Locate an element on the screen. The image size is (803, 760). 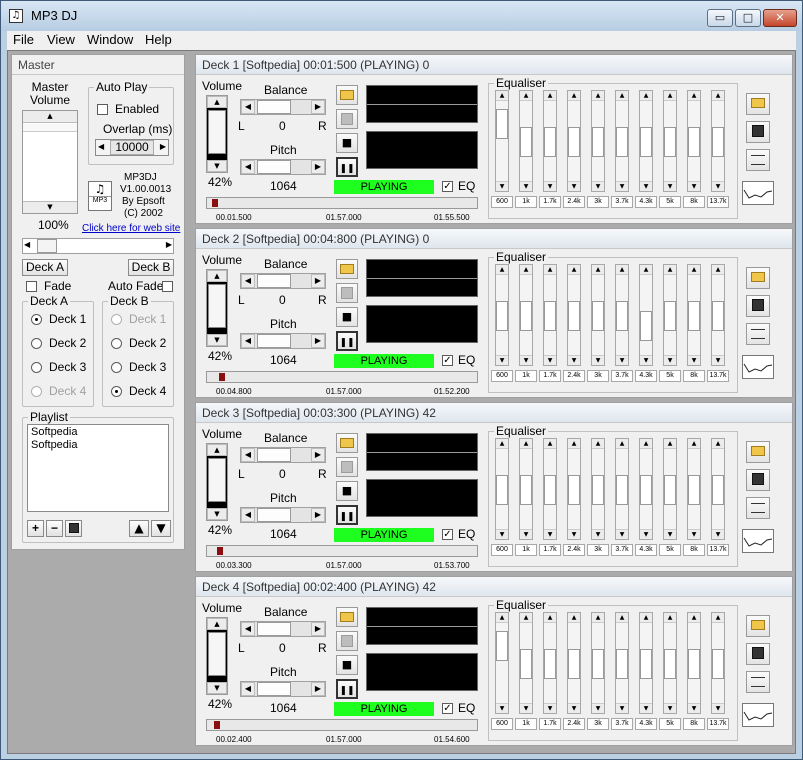
auto-fade-checkbox is located at coordinates (167, 286).